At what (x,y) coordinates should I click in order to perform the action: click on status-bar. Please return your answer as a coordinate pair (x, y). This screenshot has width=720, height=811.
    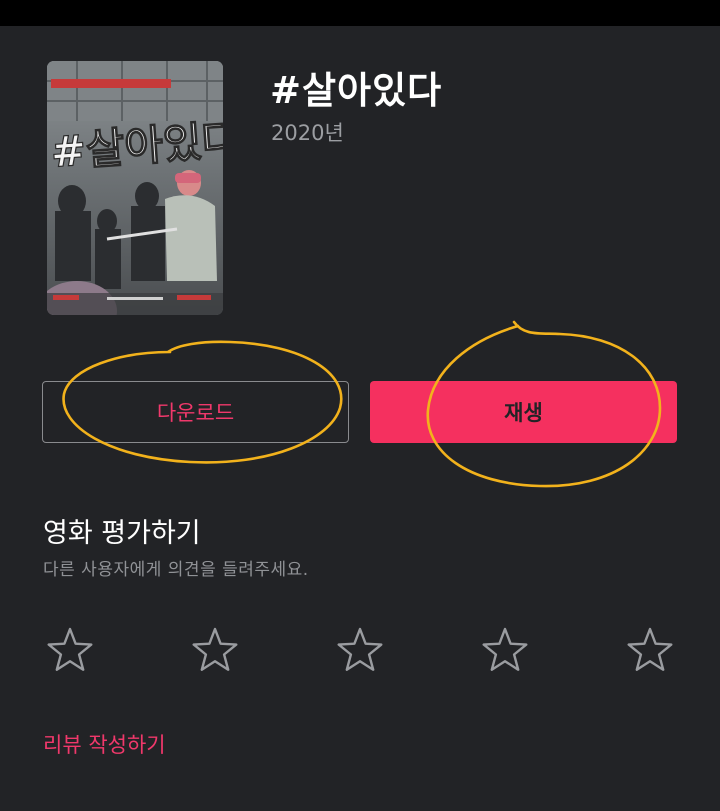
    Looking at the image, I should click on (360, 13).